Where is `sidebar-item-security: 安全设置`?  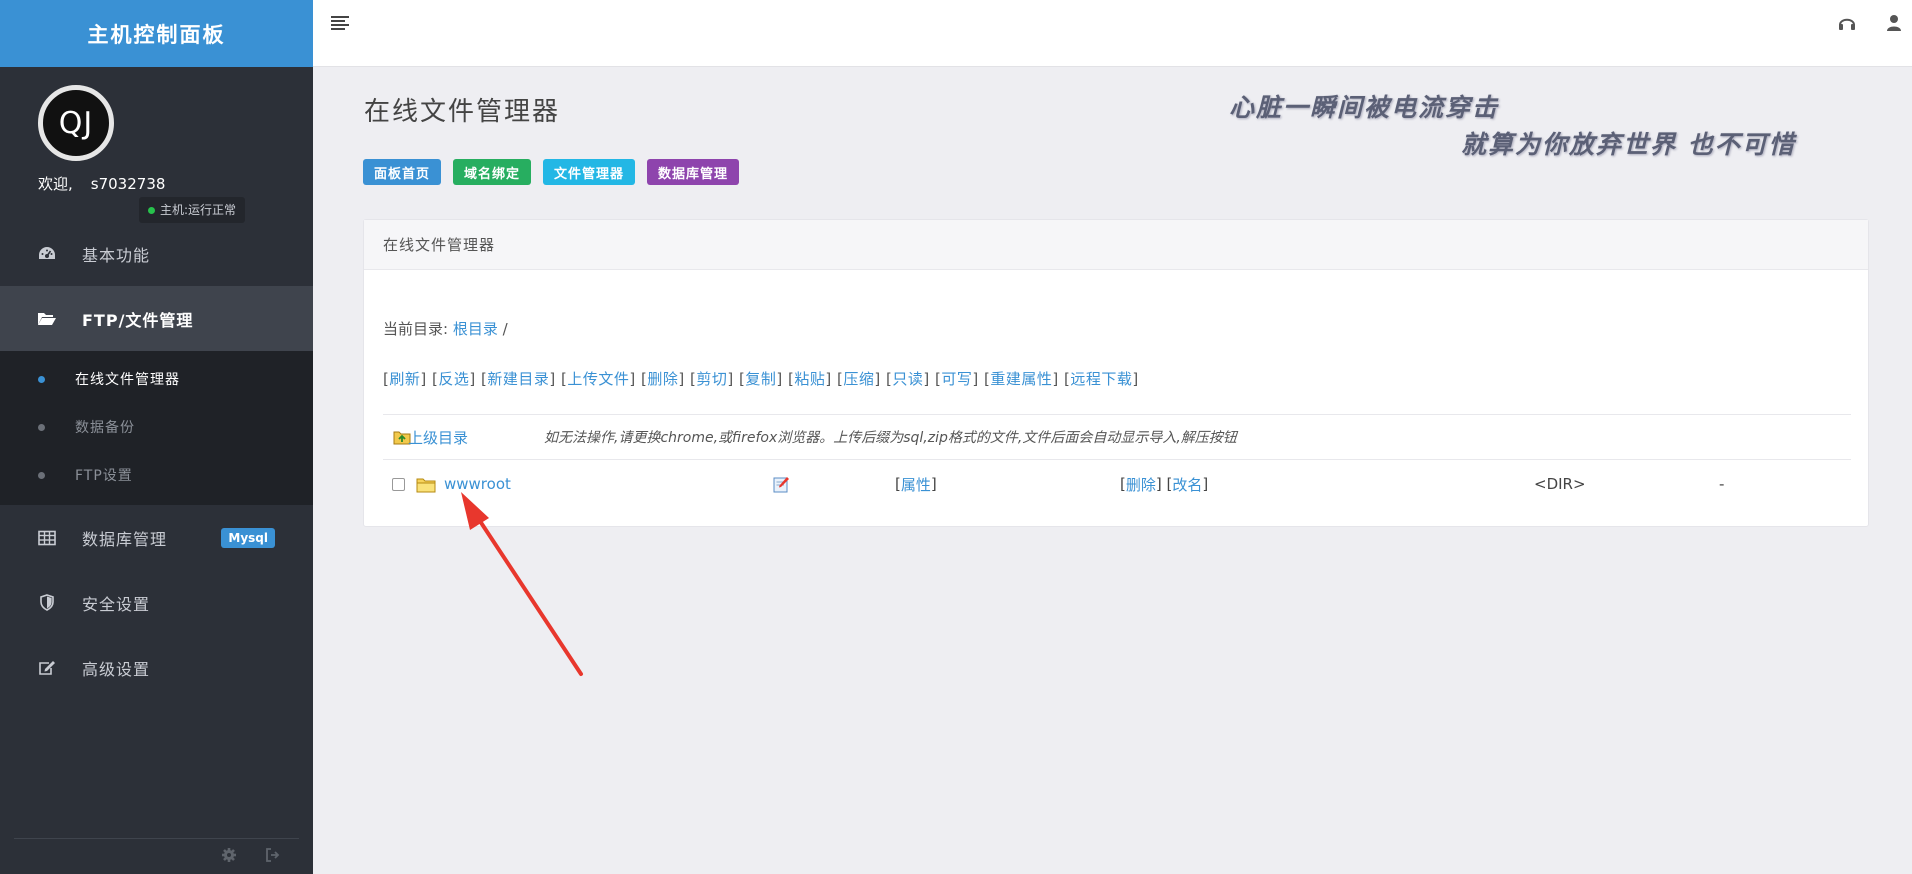
sidebar-item-security: 安全设置 is located at coordinates (156, 602).